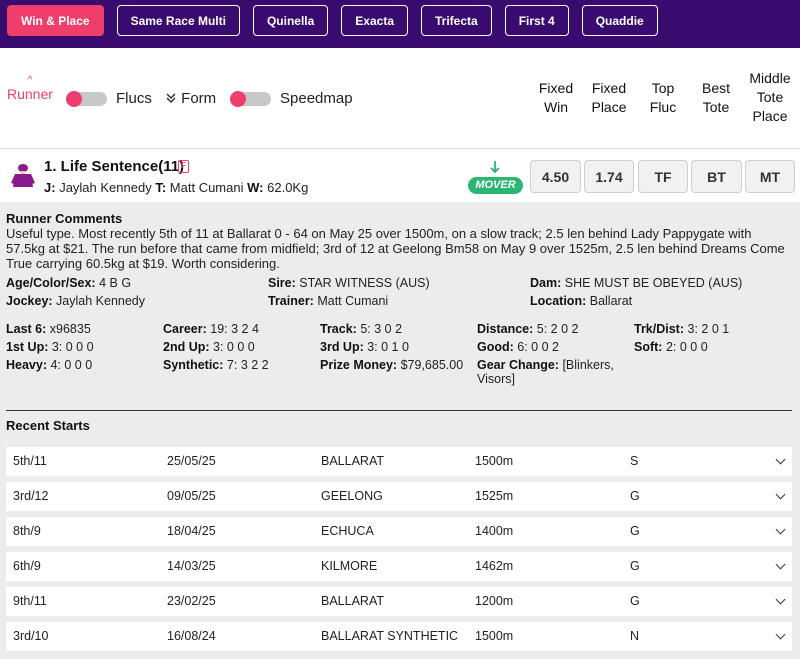  What do you see at coordinates (609, 107) in the screenshot?
I see `column-label: Place` at bounding box center [609, 107].